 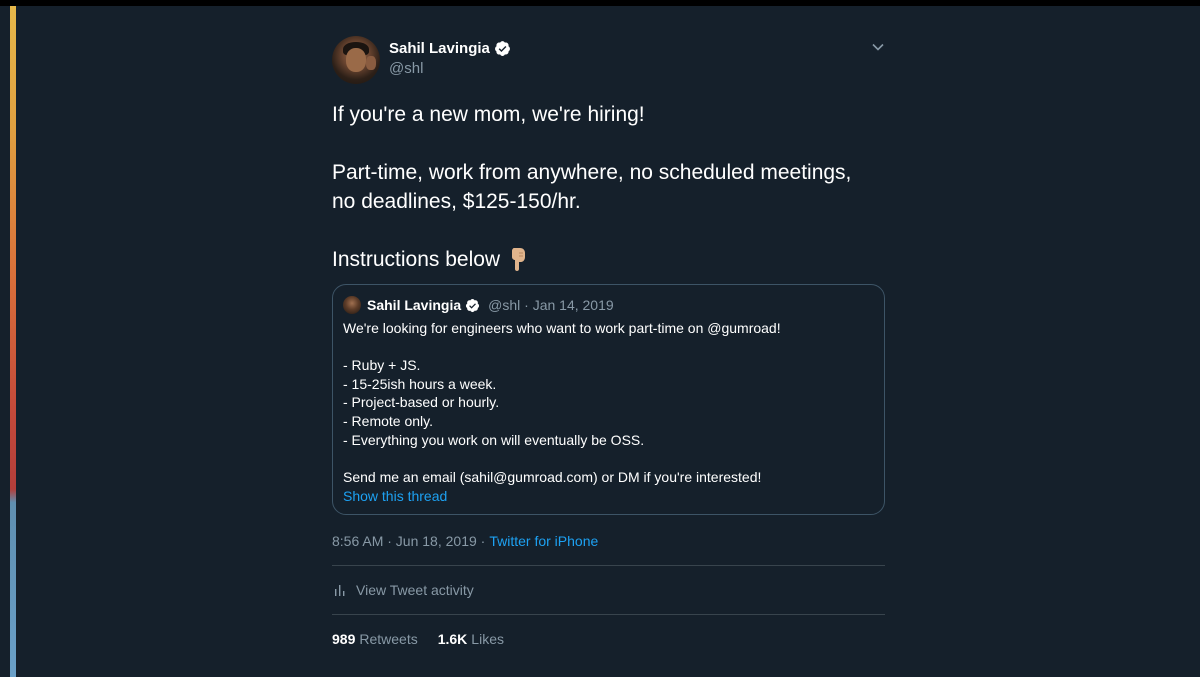 I want to click on retweets-label: Retweets, so click(x=388, y=639).